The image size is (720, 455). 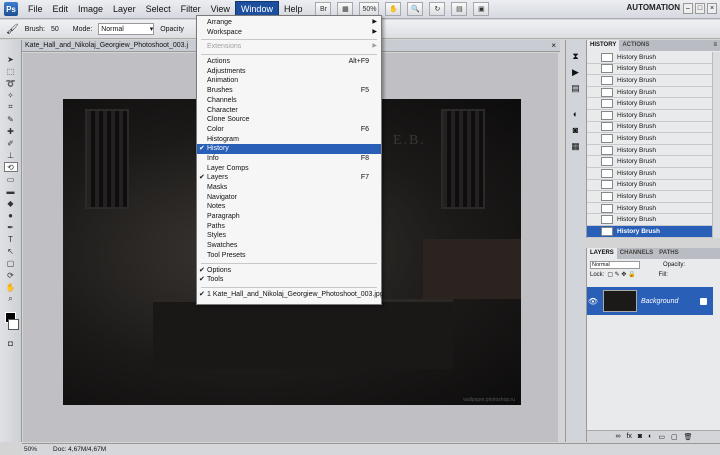 What do you see at coordinates (11, 251) in the screenshot?
I see `path-selection-icon: ↖` at bounding box center [11, 251].